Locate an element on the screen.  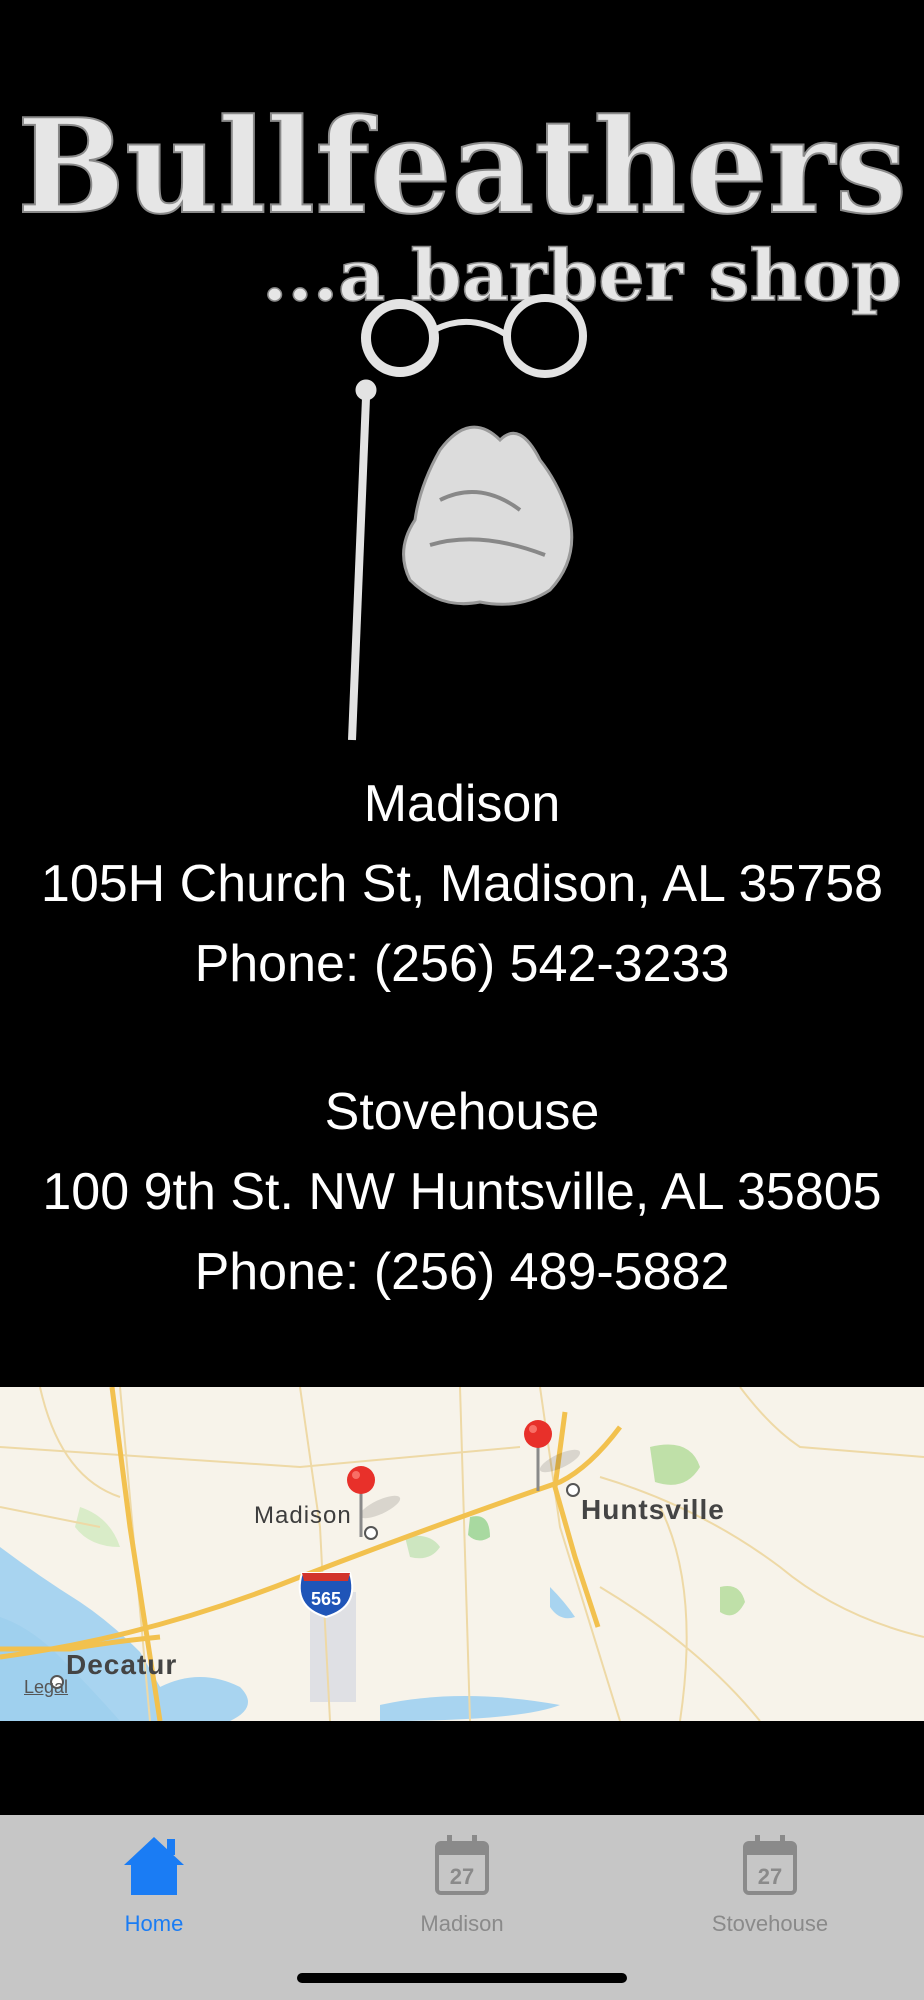
map-label-decatur: Decatur is located at coordinates (122, 1664).